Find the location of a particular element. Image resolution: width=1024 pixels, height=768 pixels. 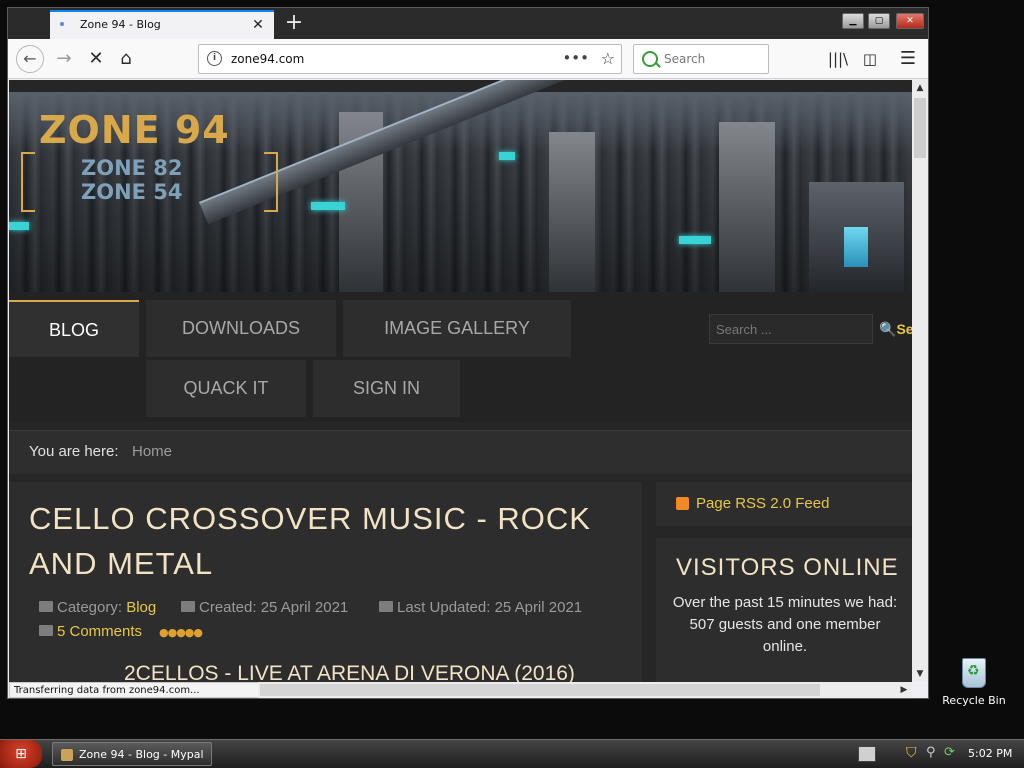

menu-item-blog: BLOG is located at coordinates (74, 328).